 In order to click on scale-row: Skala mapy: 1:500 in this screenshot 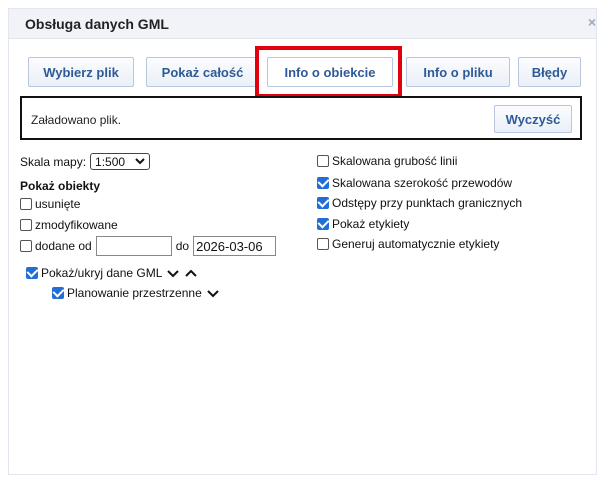, I will do `click(85, 161)`.